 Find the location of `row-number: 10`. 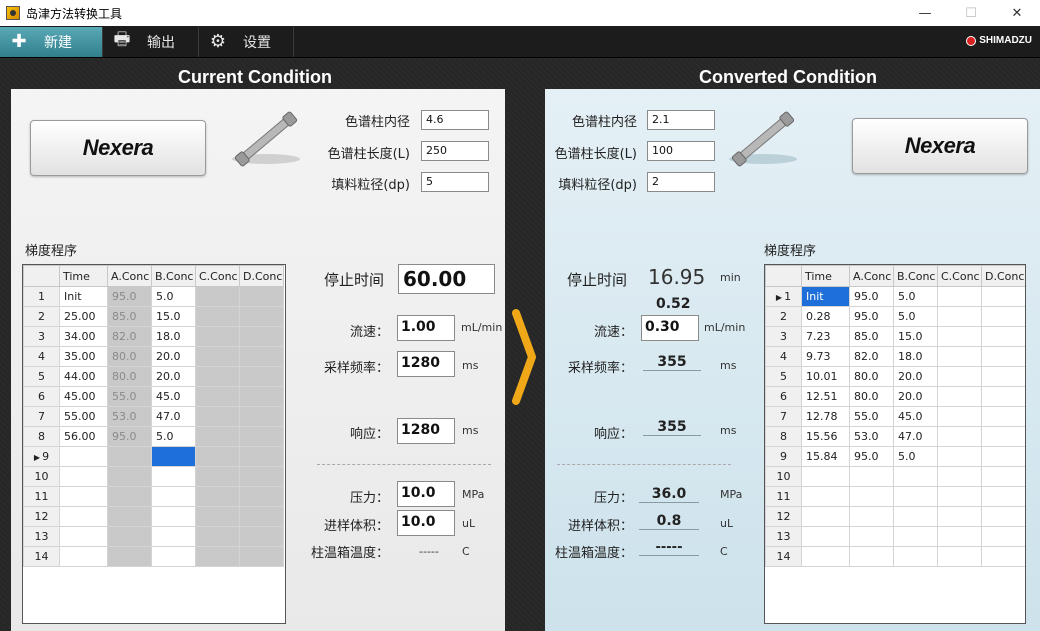

row-number: 10 is located at coordinates (783, 476).